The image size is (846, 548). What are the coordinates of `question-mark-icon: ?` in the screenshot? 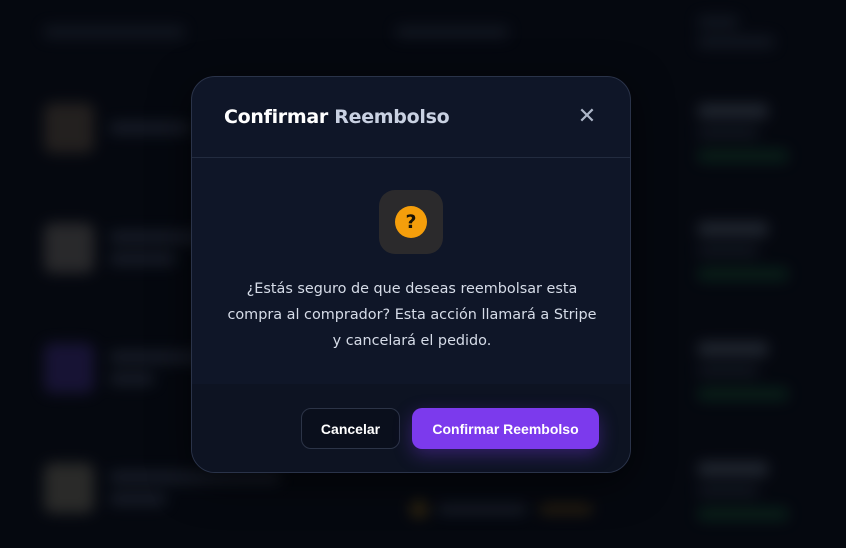 It's located at (411, 222).